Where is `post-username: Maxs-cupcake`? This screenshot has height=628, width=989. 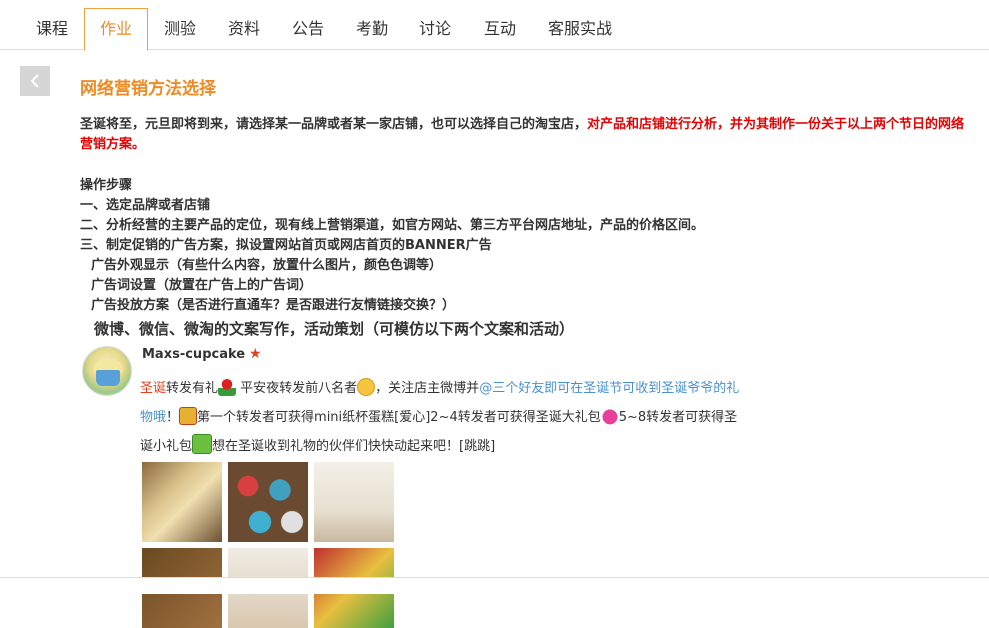 post-username: Maxs-cupcake is located at coordinates (193, 354).